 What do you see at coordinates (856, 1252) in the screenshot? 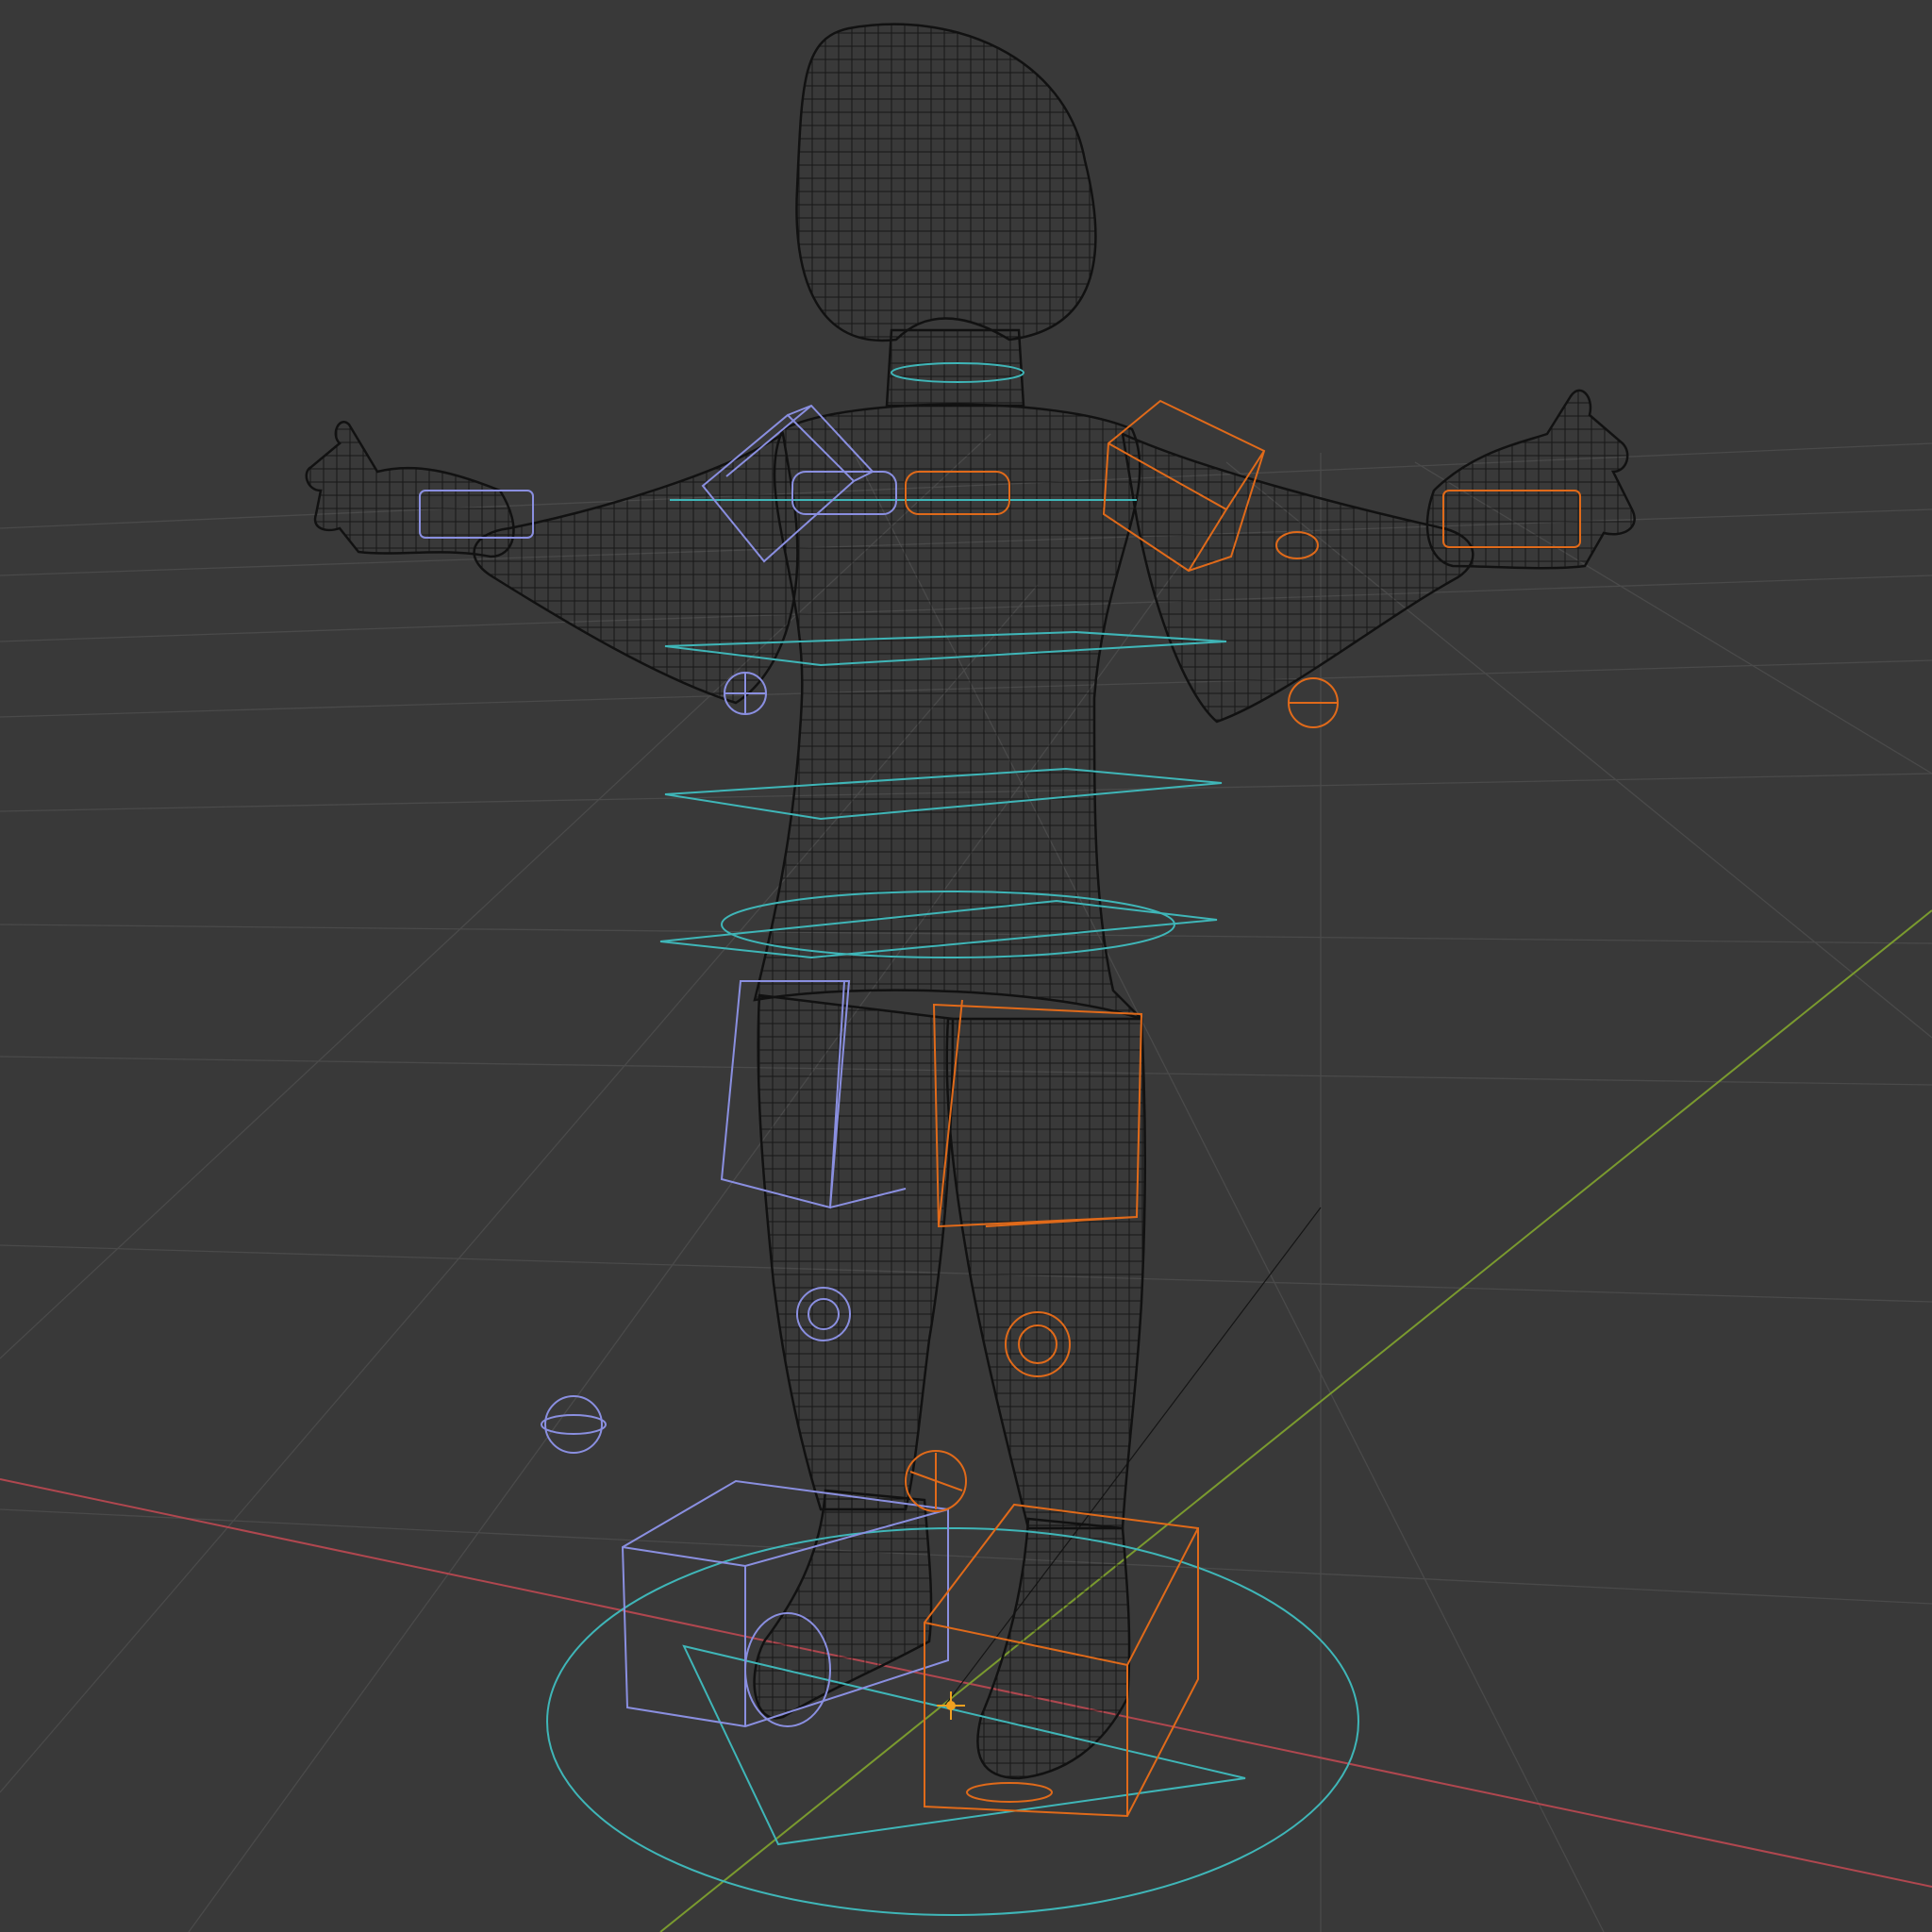
I see `mesh-leg-left` at bounding box center [856, 1252].